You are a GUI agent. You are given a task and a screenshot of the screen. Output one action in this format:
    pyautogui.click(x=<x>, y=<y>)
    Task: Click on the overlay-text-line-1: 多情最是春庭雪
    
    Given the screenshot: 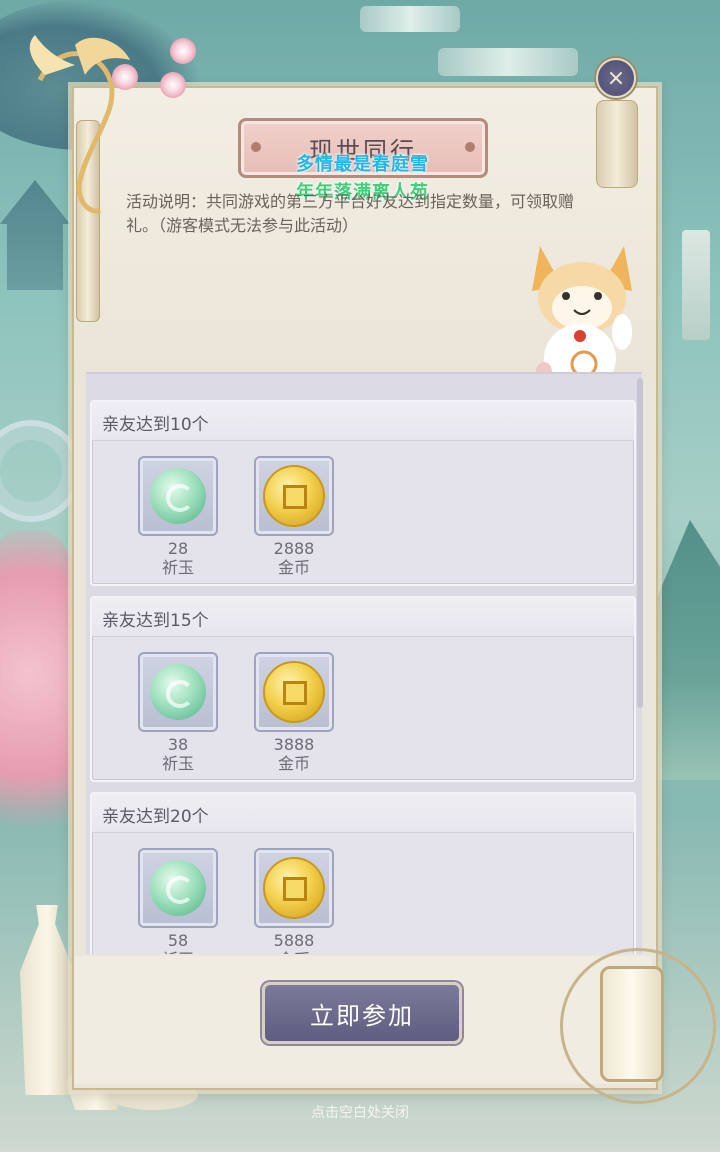 What is the action you would take?
    pyautogui.click(x=362, y=164)
    